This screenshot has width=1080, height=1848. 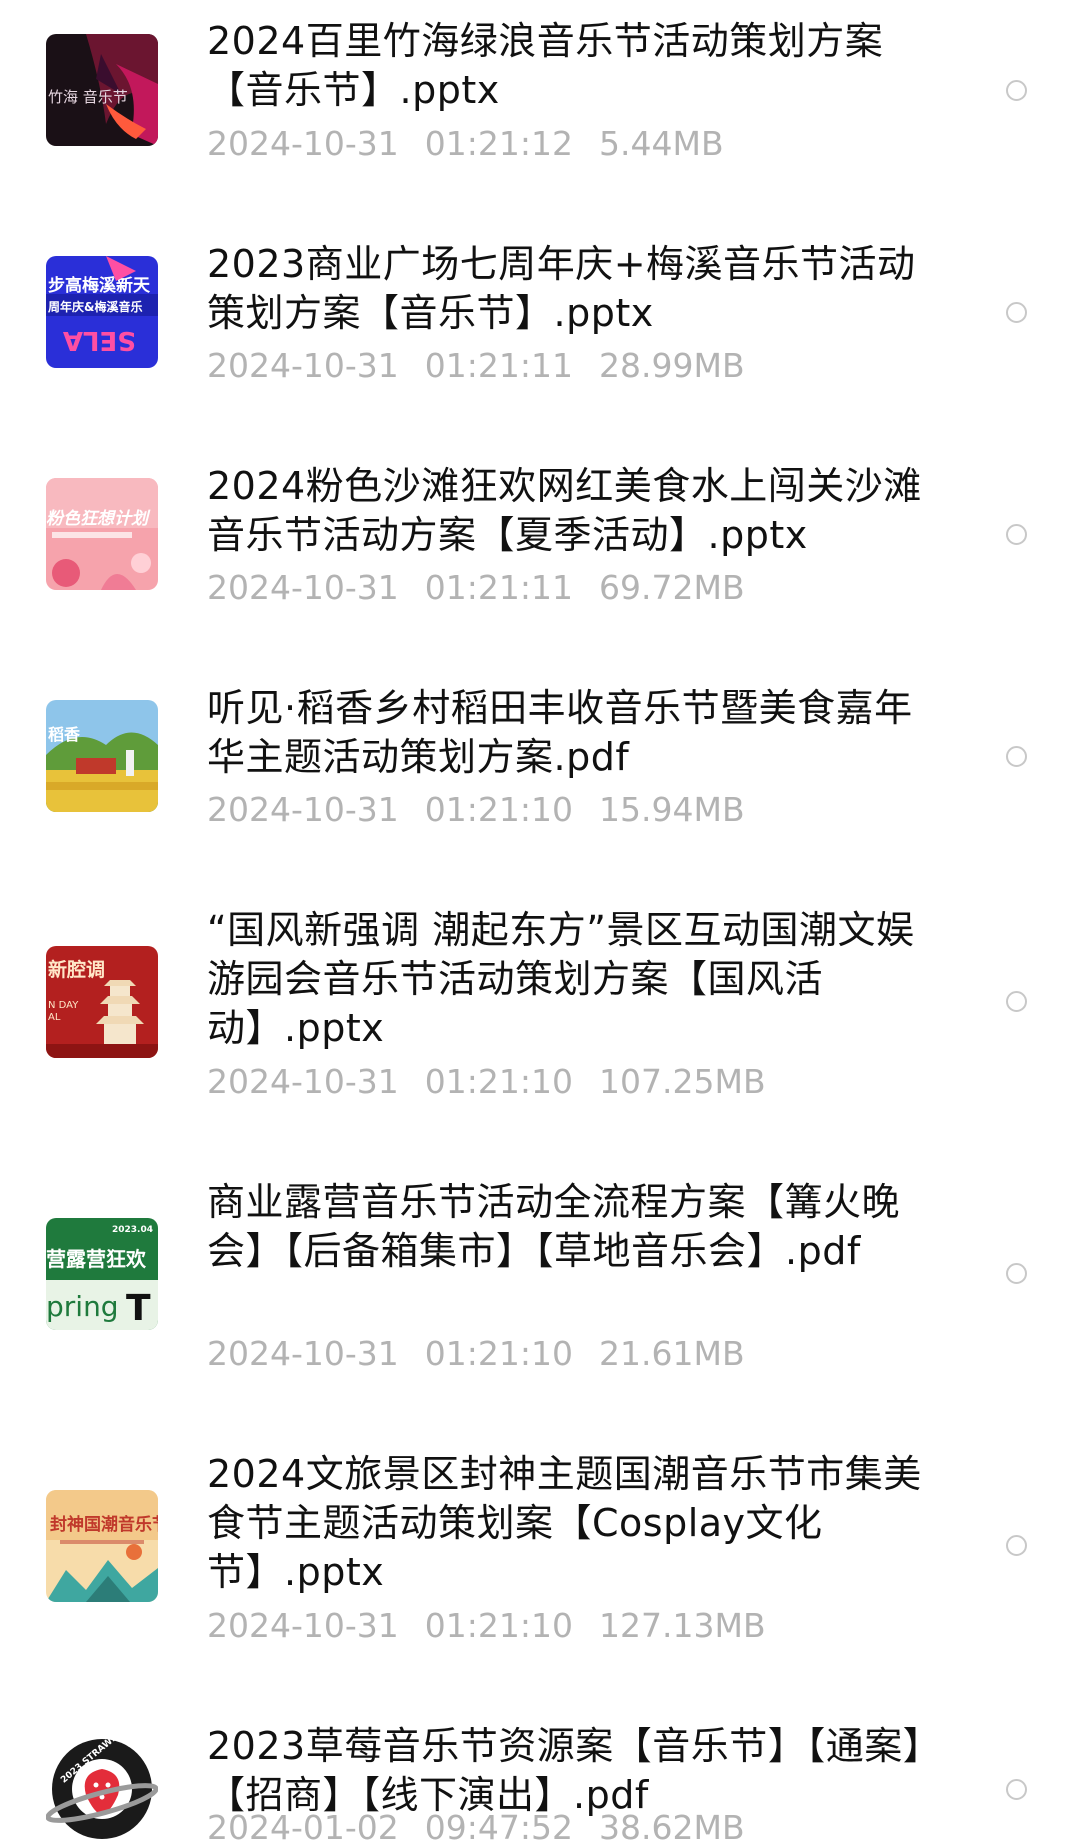 What do you see at coordinates (76, 969) in the screenshot?
I see `svg-text: 新腔调` at bounding box center [76, 969].